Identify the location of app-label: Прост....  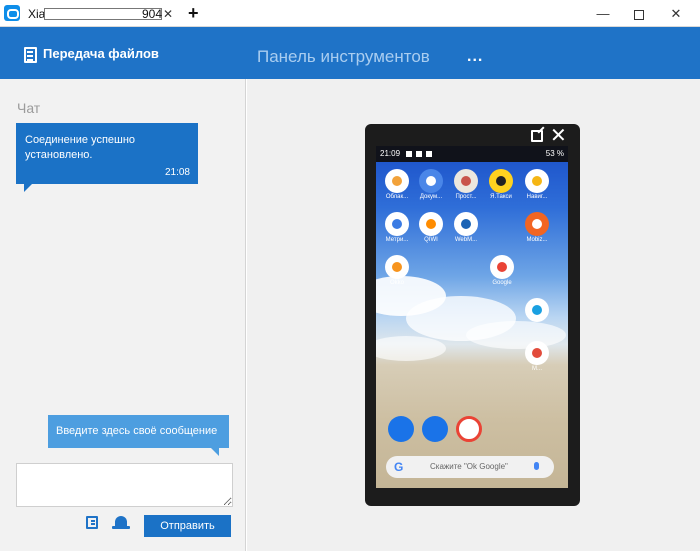
(466, 197).